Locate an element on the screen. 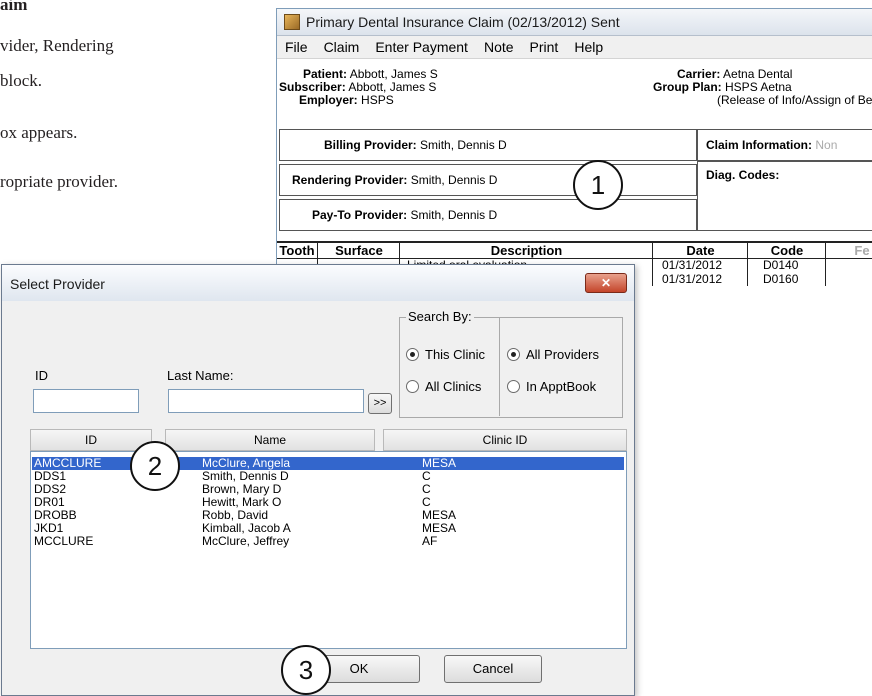  pay-to-provider-box: Pay-To Provider: Smith, Dennis D is located at coordinates (488, 215).